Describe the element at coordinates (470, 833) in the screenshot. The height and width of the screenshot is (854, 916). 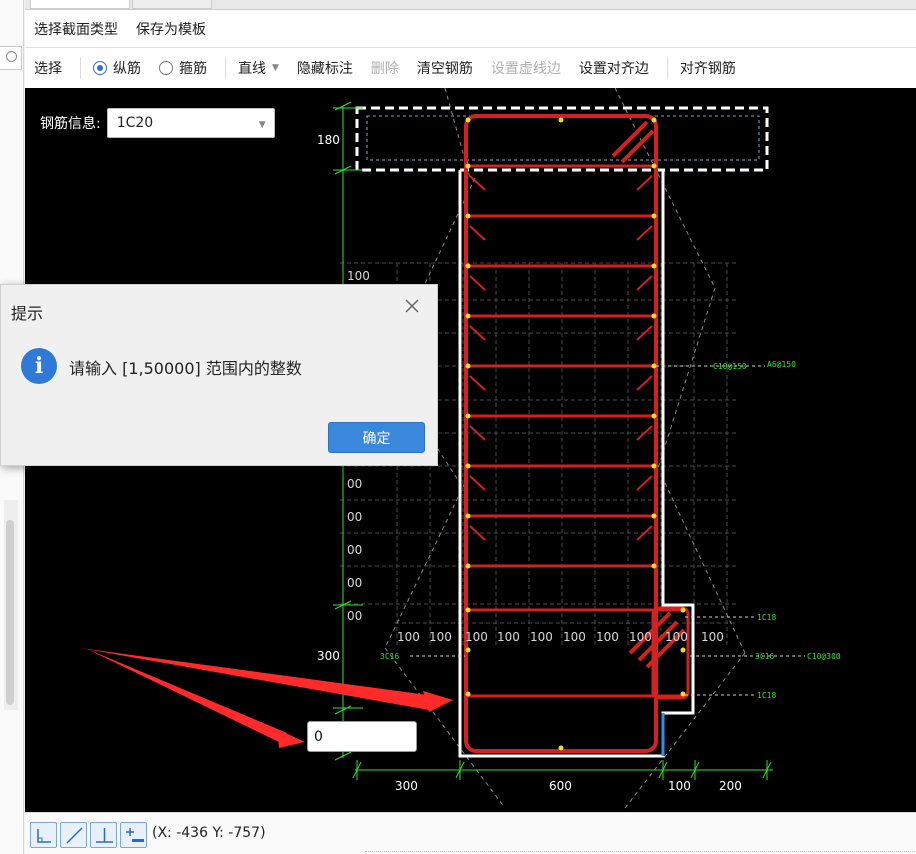
I see `status-bar: (X: -436 Y: -757)` at that location.